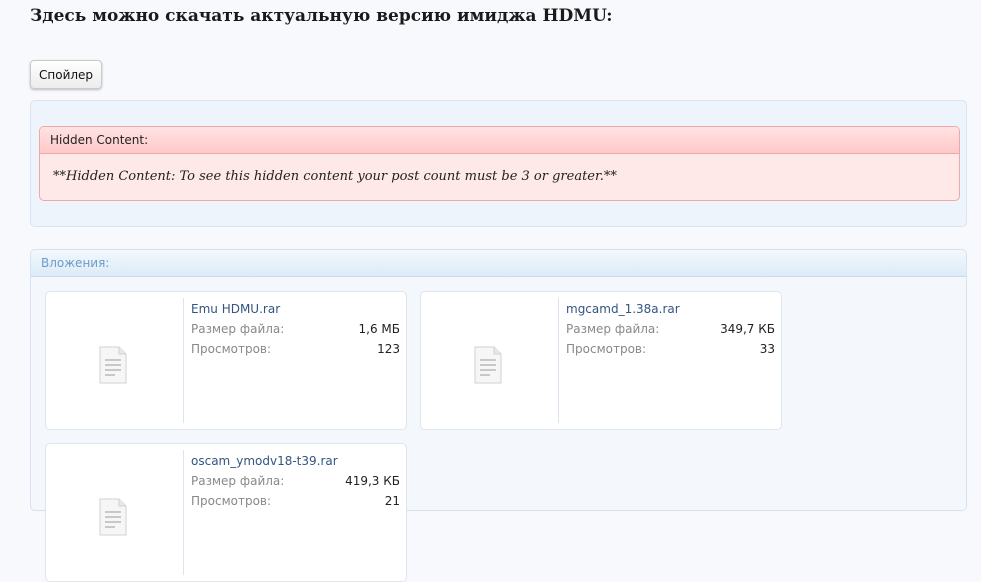  I want to click on attachment-filename-link: mgcamd_1.38a.rar, so click(670, 311).